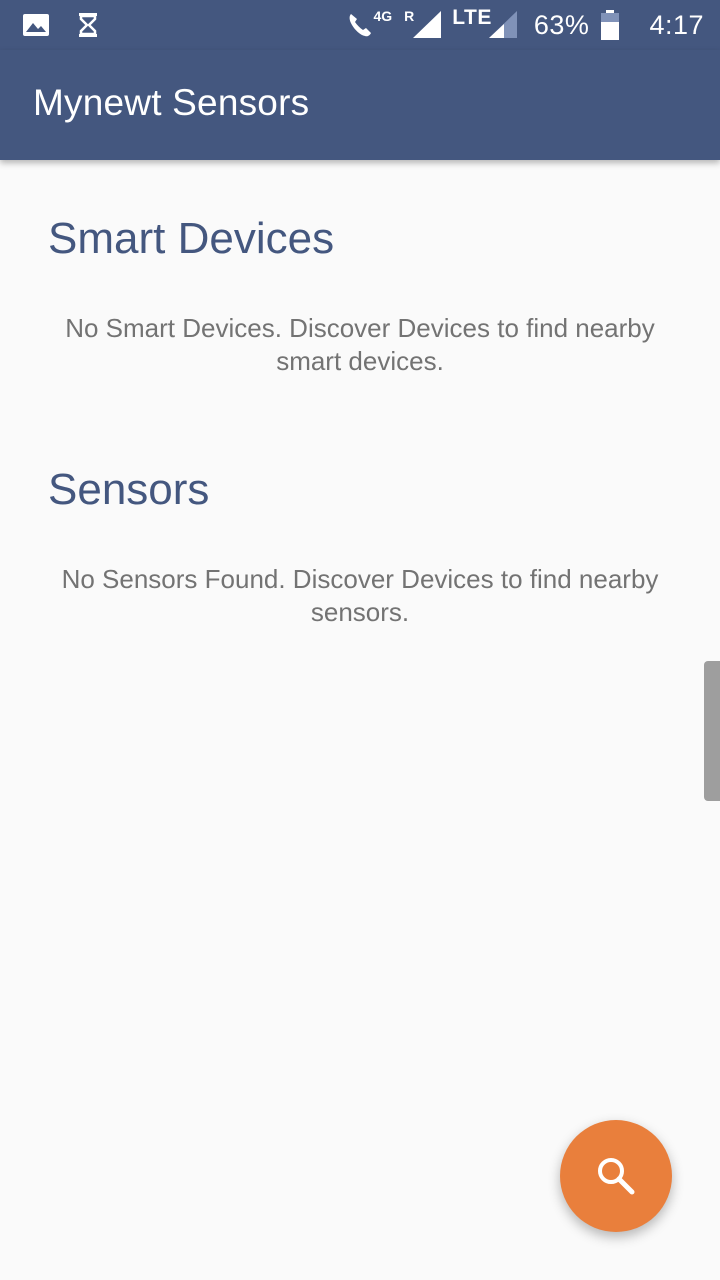  What do you see at coordinates (360, 105) in the screenshot?
I see `app-bar: Mynewt Sensors` at bounding box center [360, 105].